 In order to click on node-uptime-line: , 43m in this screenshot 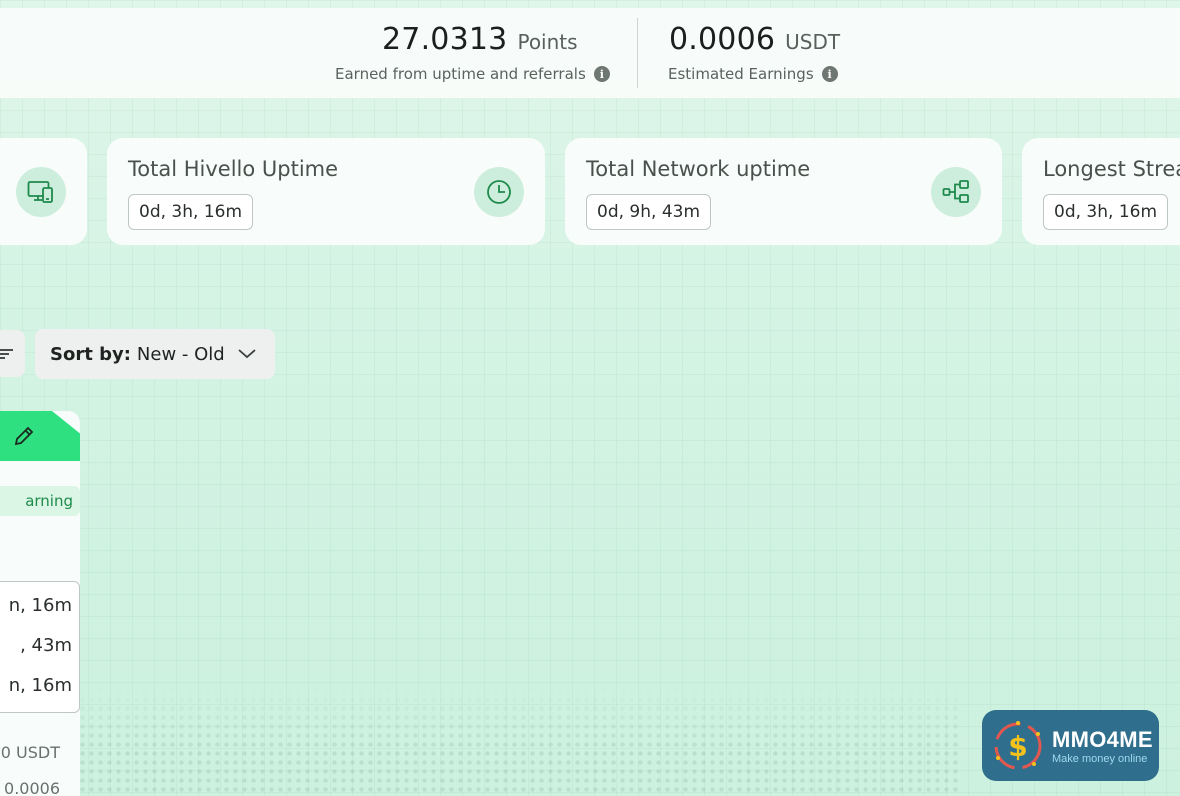, I will do `click(46, 645)`.